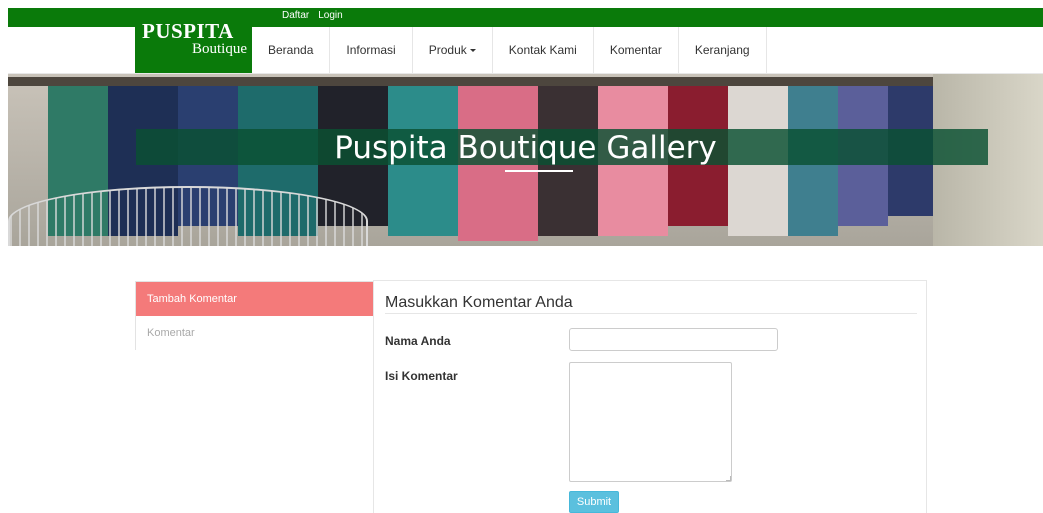  Describe the element at coordinates (330, 16) in the screenshot. I see `login-link: Login` at that location.